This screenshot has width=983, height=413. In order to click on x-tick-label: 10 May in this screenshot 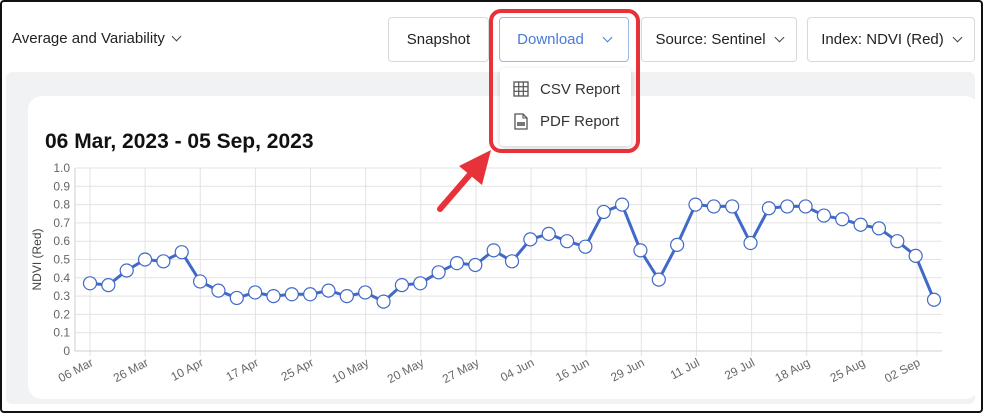, I will do `click(350, 370)`.